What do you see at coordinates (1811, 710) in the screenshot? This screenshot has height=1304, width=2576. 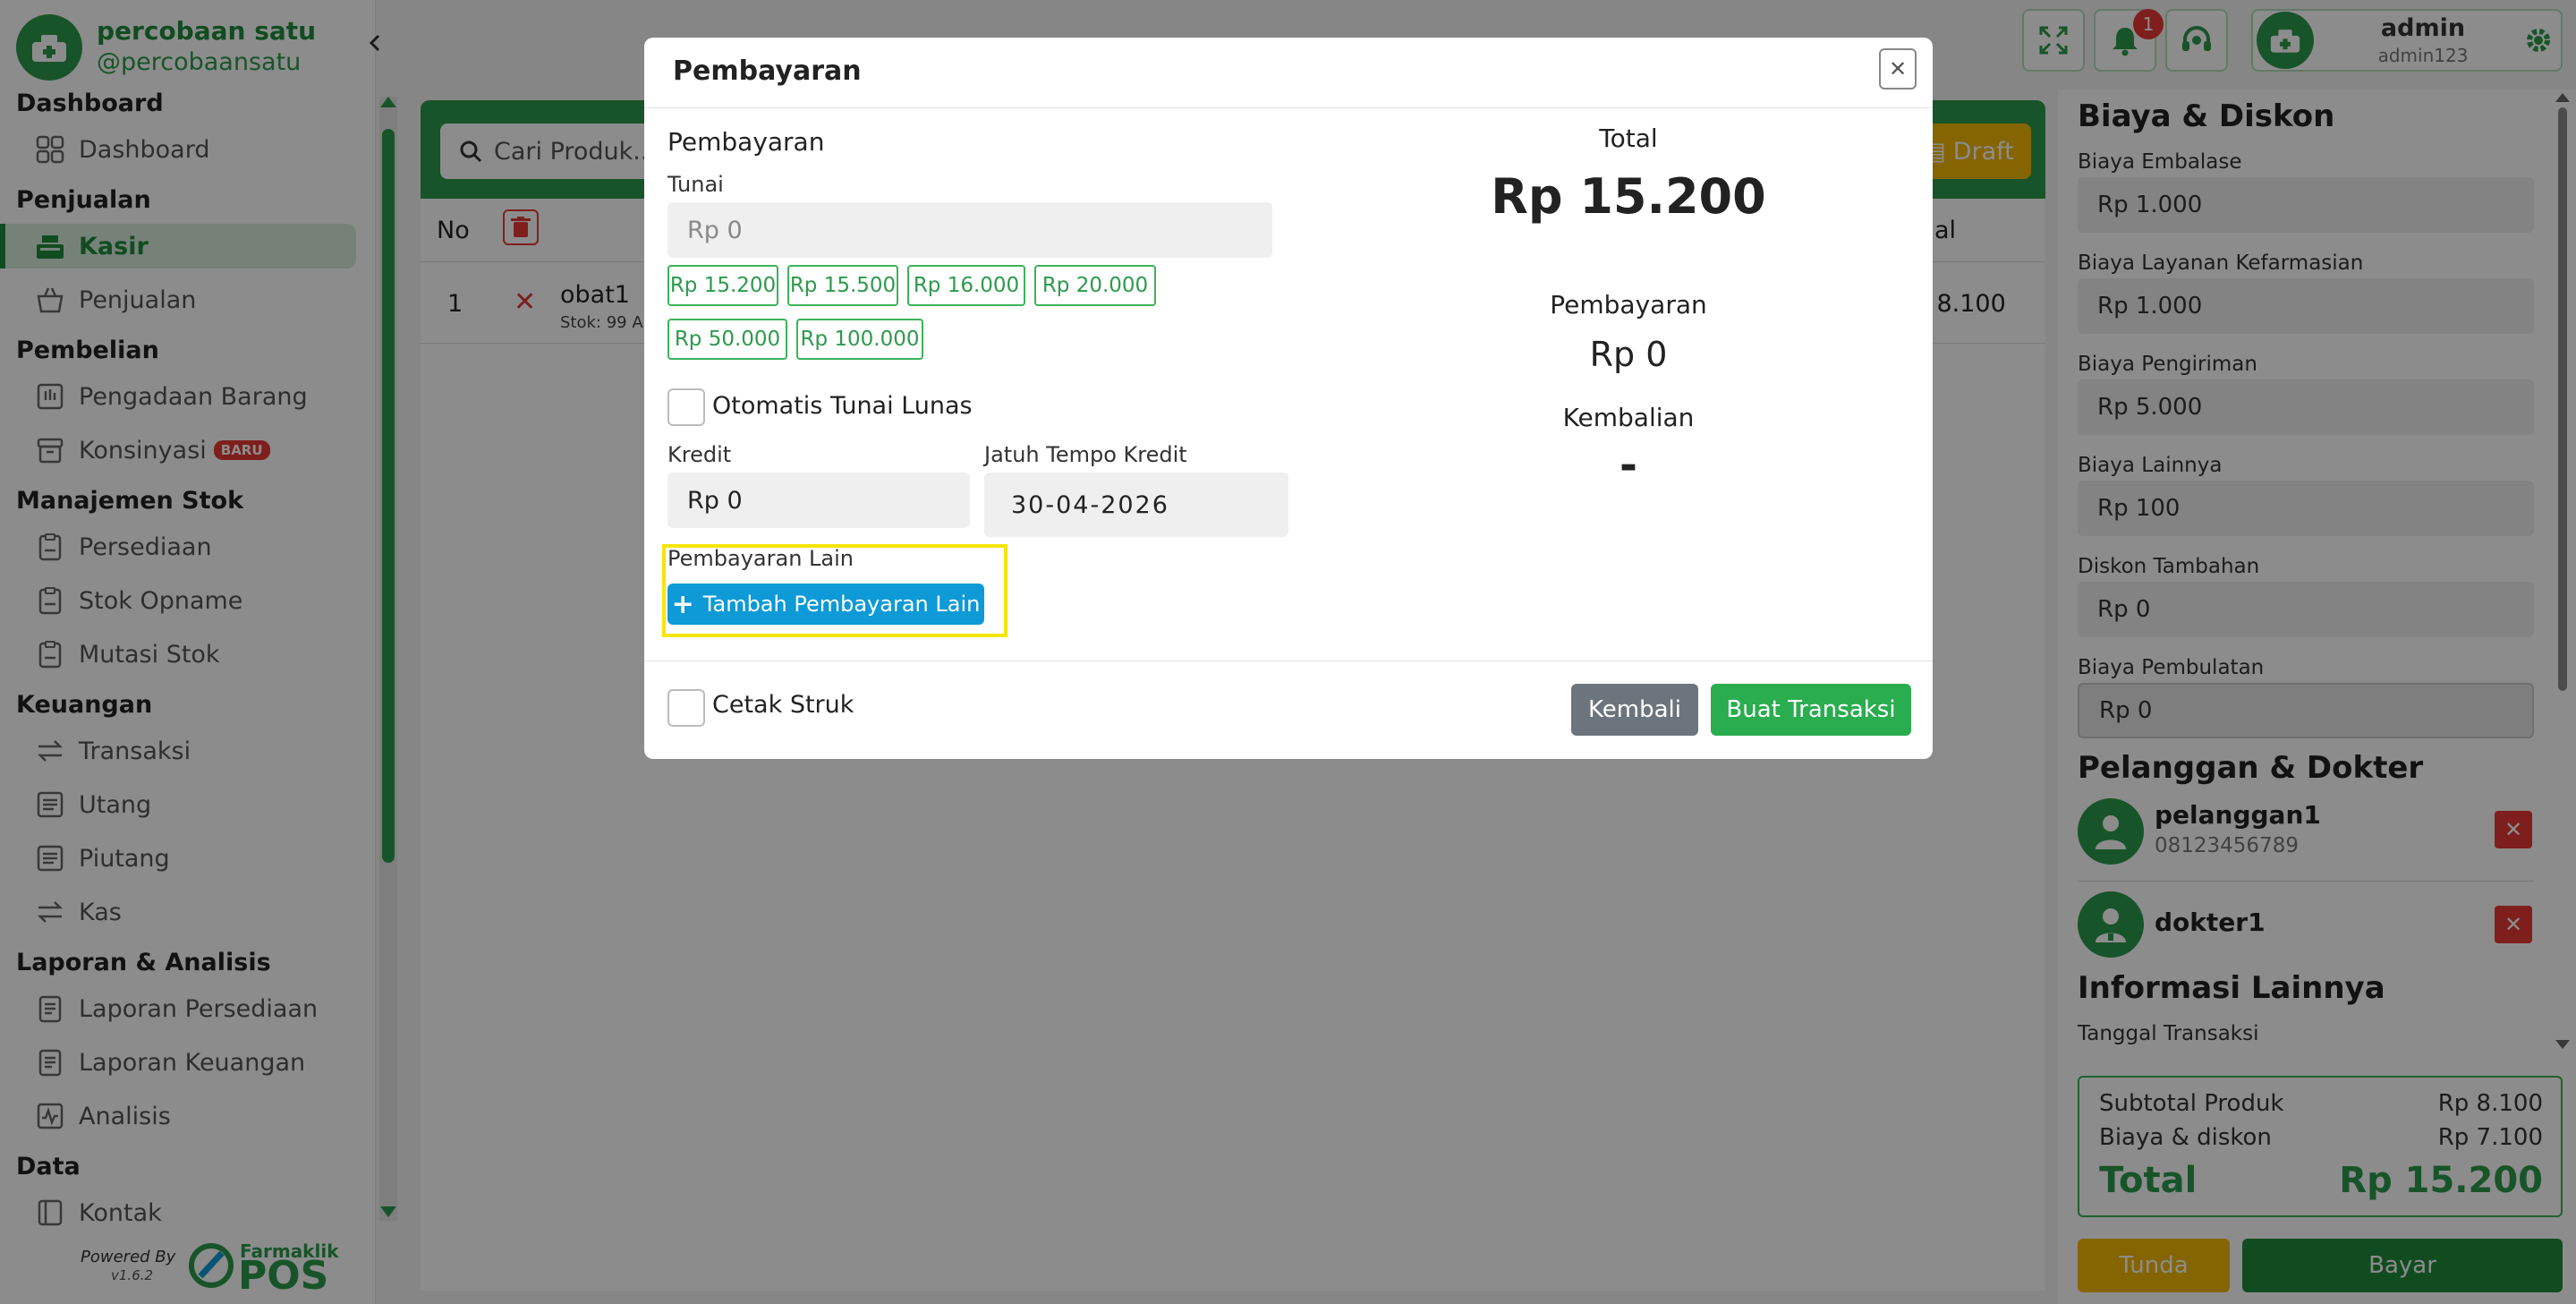 I see `buat-transaksi-button: Buat Transaksi` at bounding box center [1811, 710].